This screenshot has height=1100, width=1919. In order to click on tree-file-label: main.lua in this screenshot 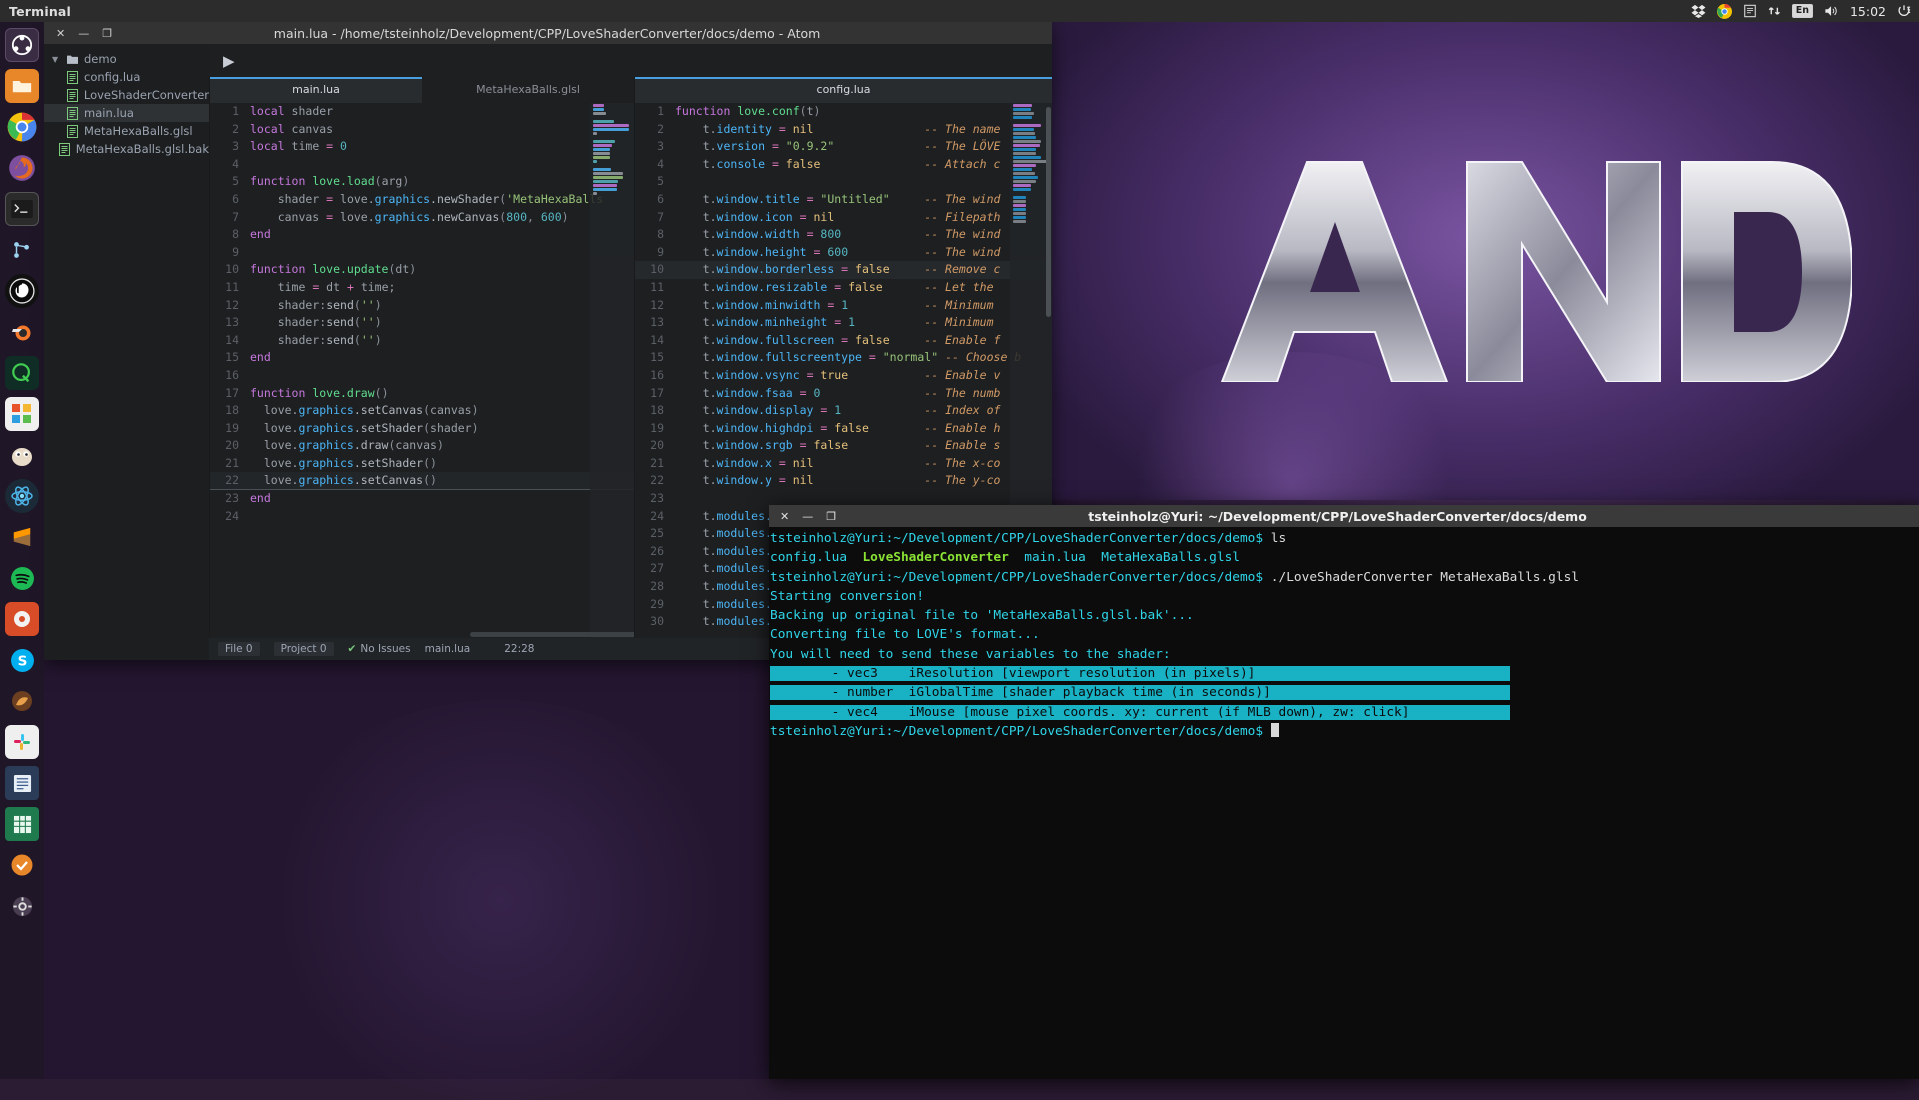, I will do `click(109, 113)`.